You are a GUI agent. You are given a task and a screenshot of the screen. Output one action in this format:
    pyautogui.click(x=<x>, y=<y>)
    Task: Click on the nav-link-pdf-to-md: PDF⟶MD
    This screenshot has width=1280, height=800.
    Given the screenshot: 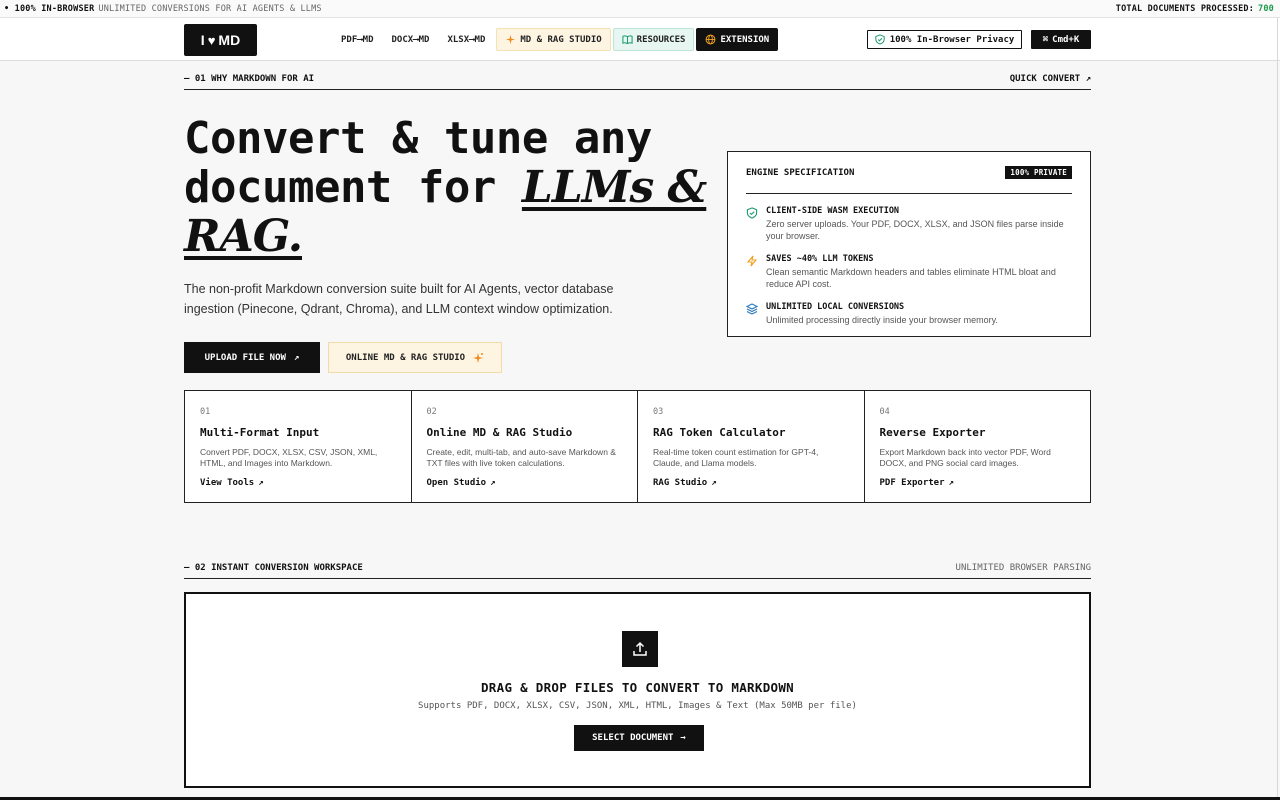 What is the action you would take?
    pyautogui.click(x=362, y=39)
    